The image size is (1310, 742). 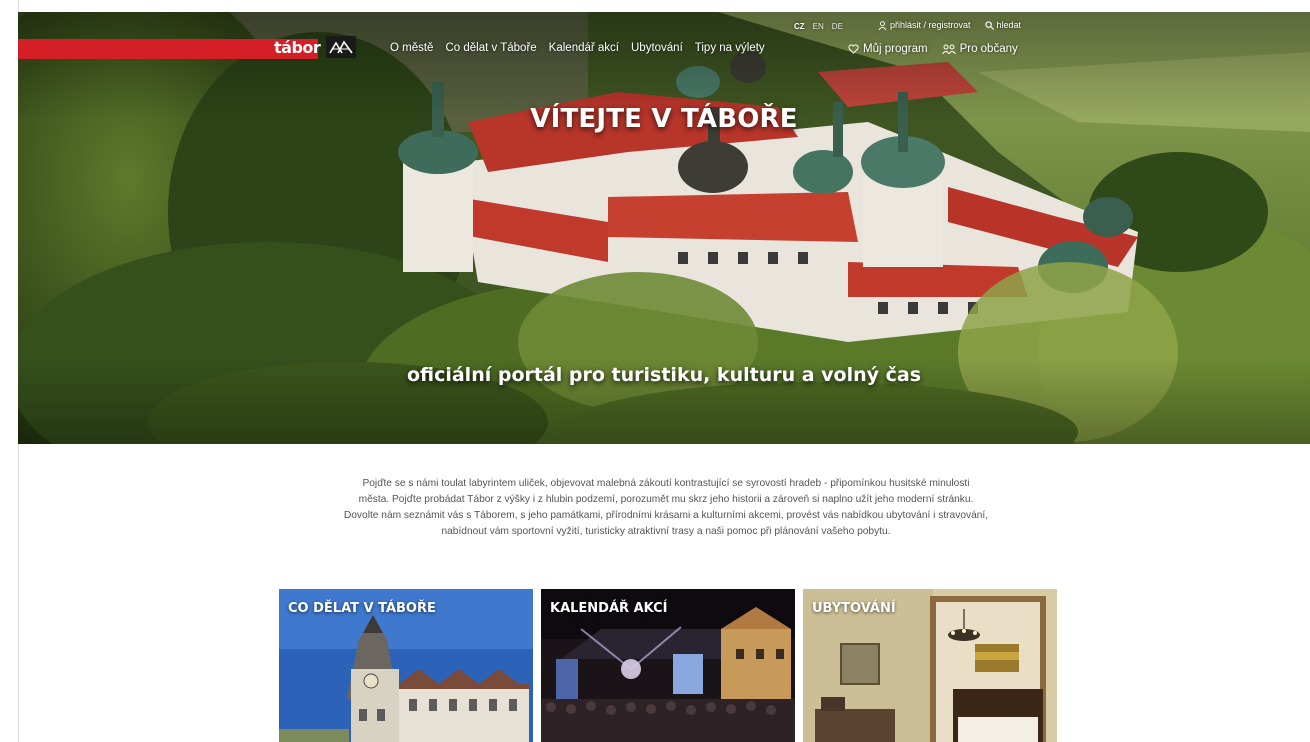 I want to click on heart-icon, so click(x=853, y=49).